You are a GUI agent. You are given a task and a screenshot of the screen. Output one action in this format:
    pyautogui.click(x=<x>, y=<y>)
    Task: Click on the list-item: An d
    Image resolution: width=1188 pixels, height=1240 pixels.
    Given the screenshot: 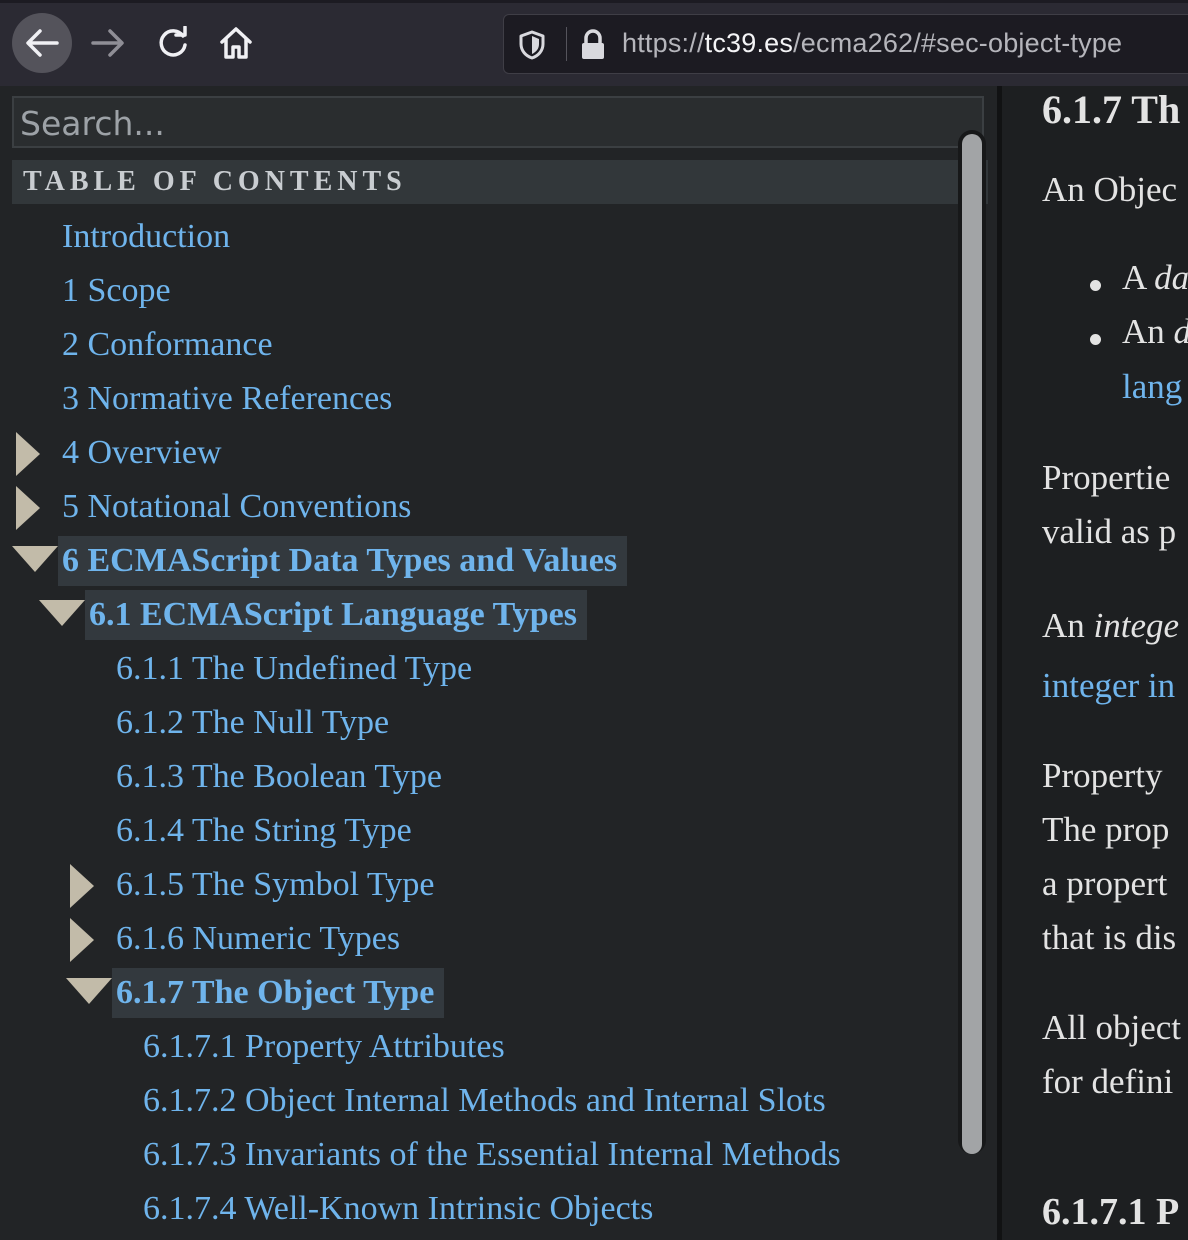 What is the action you would take?
    pyautogui.click(x=1155, y=332)
    